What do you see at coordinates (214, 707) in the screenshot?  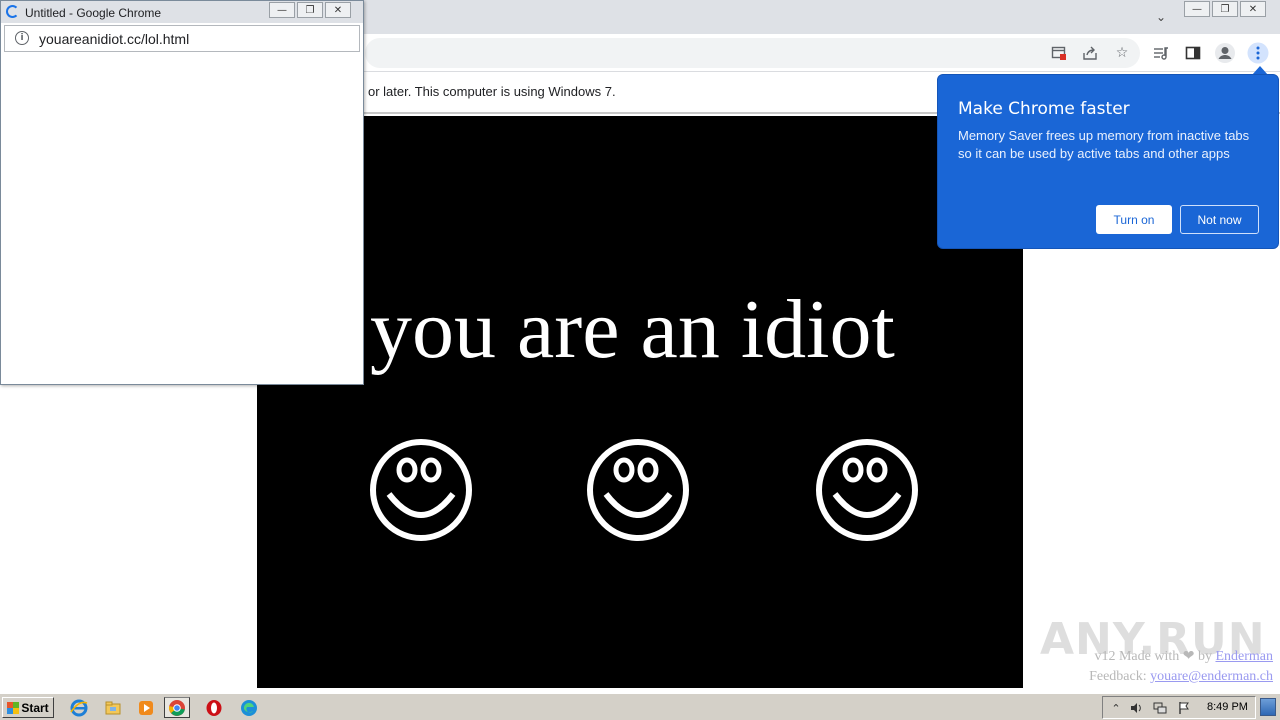 I see `opera-icon` at bounding box center [214, 707].